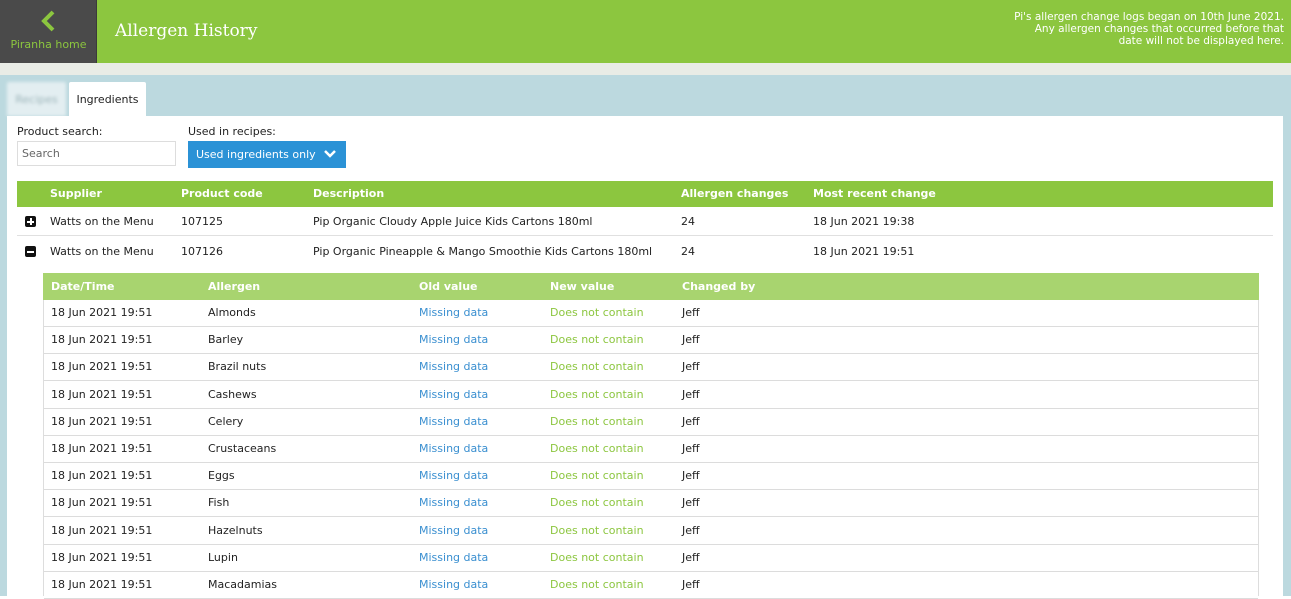 This screenshot has width=1291, height=599. I want to click on home-label: Piranha home, so click(48, 44).